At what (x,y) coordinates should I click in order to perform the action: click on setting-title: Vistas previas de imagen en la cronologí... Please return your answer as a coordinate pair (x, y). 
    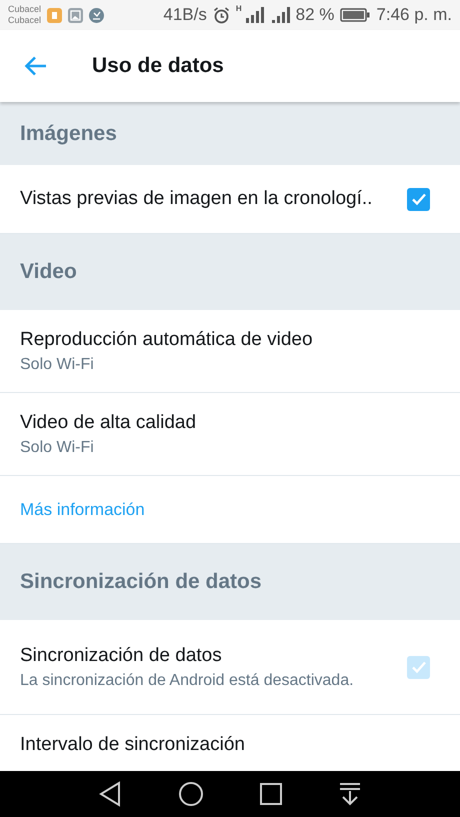
    Looking at the image, I should click on (197, 199).